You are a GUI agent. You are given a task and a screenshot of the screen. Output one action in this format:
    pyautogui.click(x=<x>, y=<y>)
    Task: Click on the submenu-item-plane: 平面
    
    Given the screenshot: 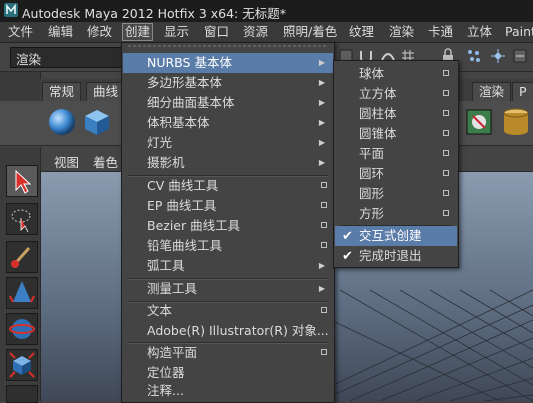 What is the action you would take?
    pyautogui.click(x=396, y=154)
    